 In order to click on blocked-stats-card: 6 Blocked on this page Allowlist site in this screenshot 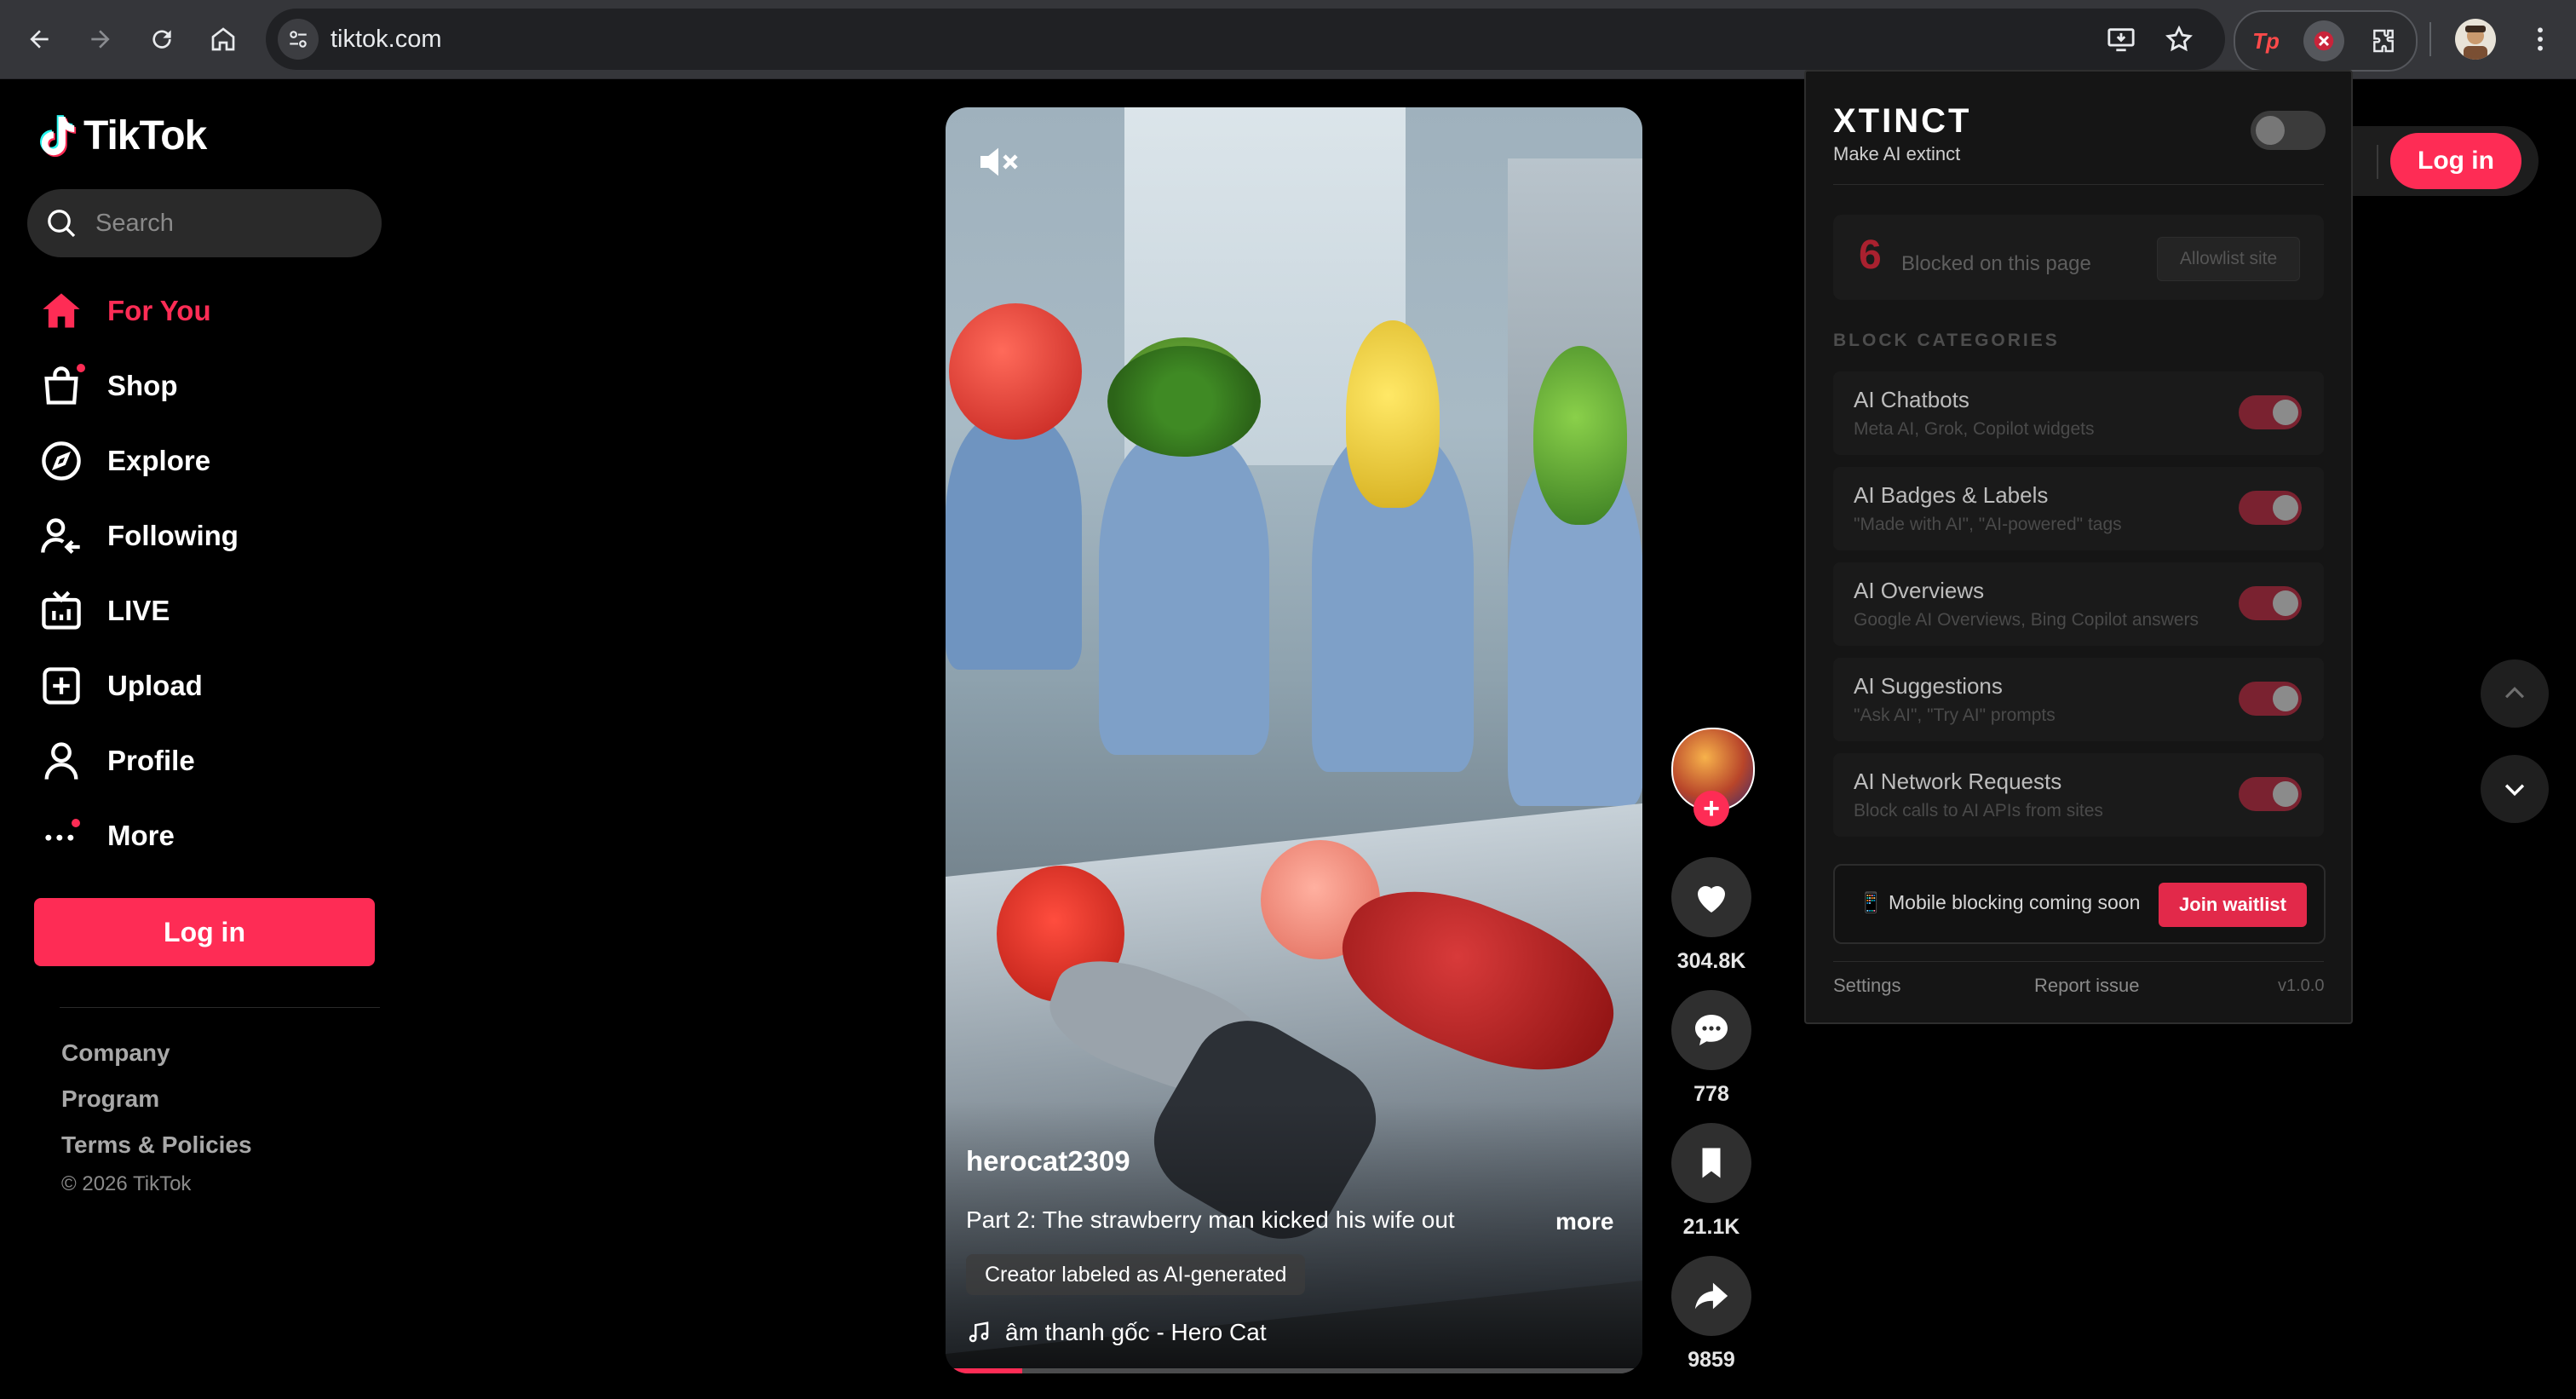, I will do `click(2079, 257)`.